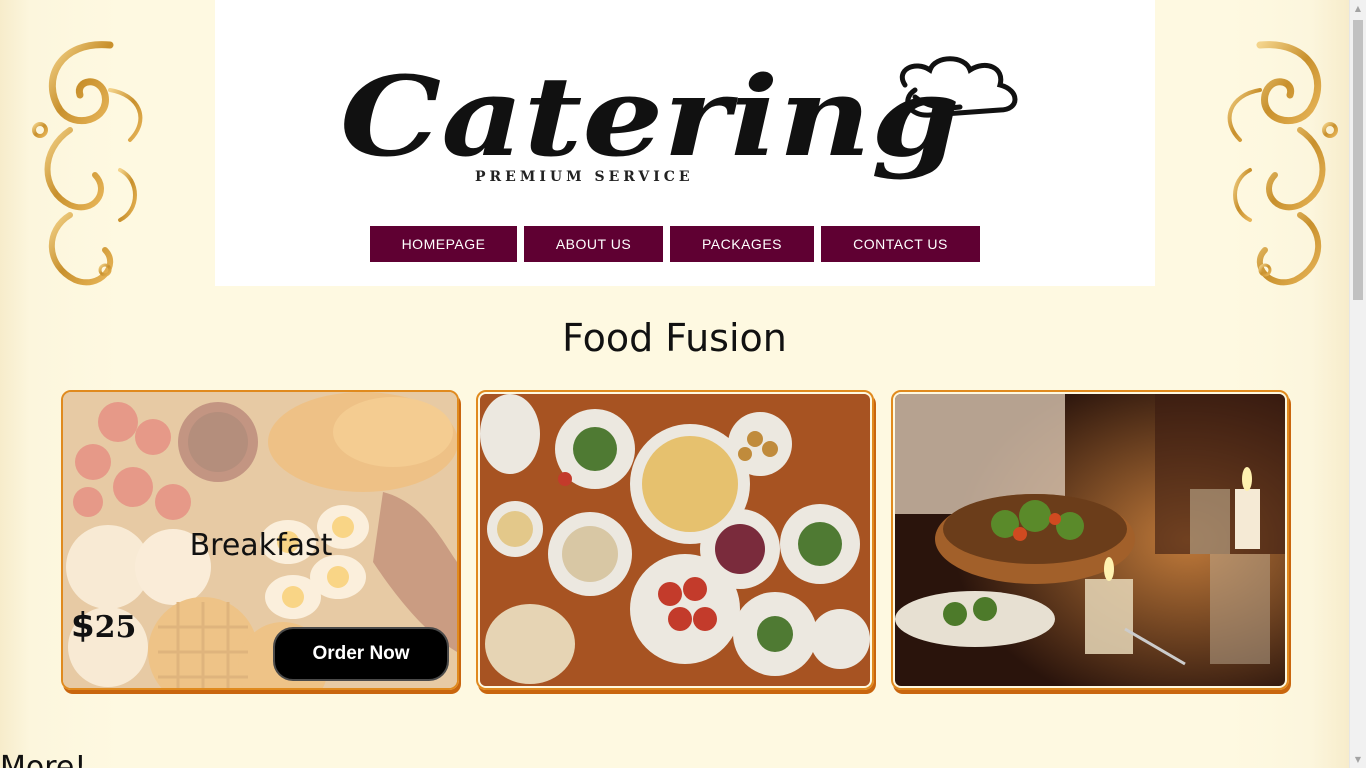 The image size is (1366, 768). I want to click on nav-homepage: HOMEPAGE, so click(443, 244).